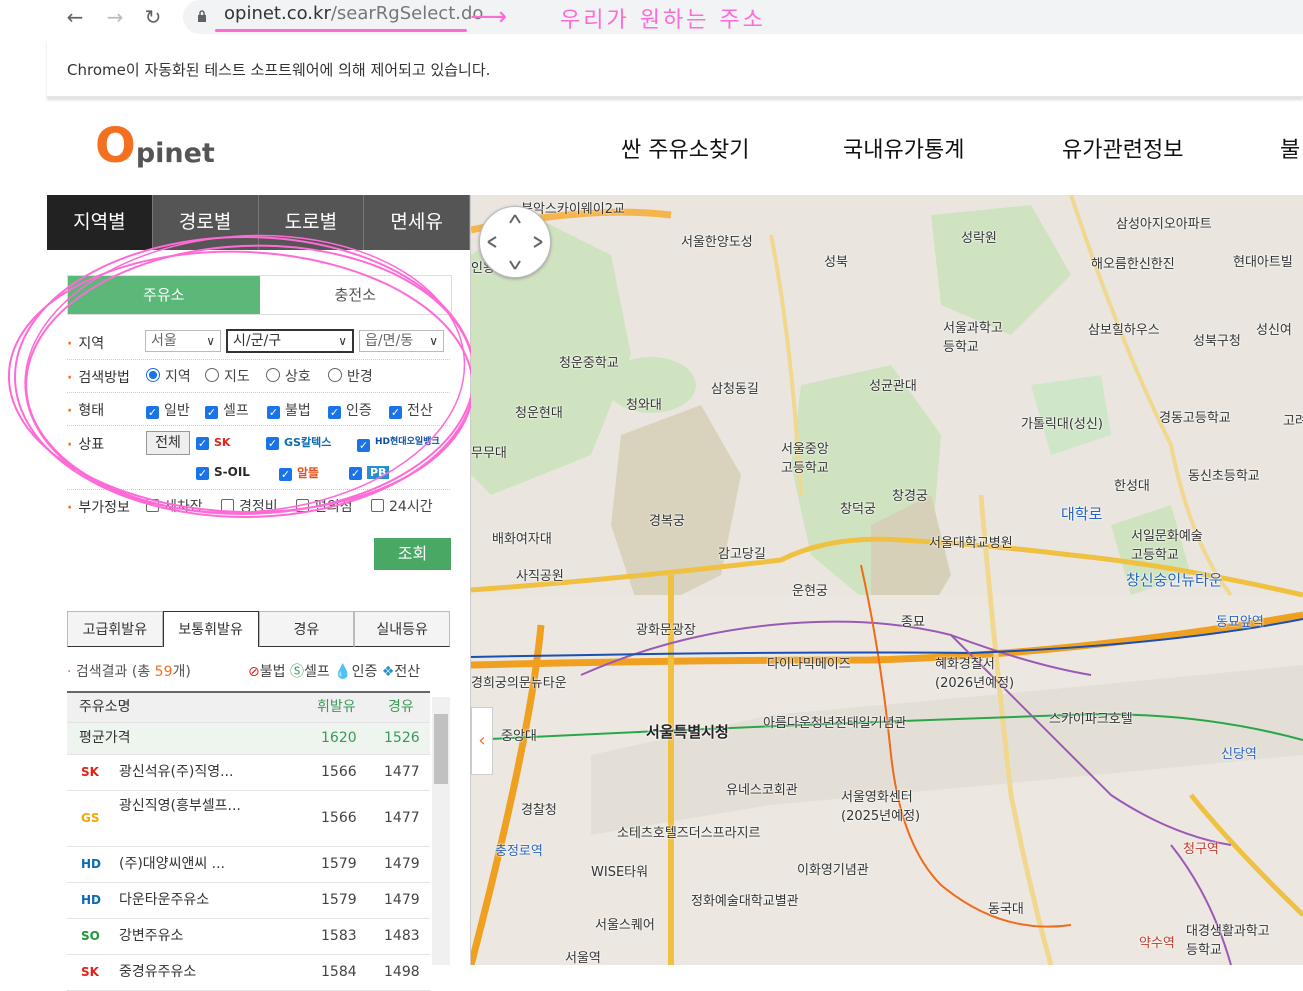 The image size is (1303, 991). I want to click on table-row: HD 다운타운주유소 1579 1479, so click(248, 901).